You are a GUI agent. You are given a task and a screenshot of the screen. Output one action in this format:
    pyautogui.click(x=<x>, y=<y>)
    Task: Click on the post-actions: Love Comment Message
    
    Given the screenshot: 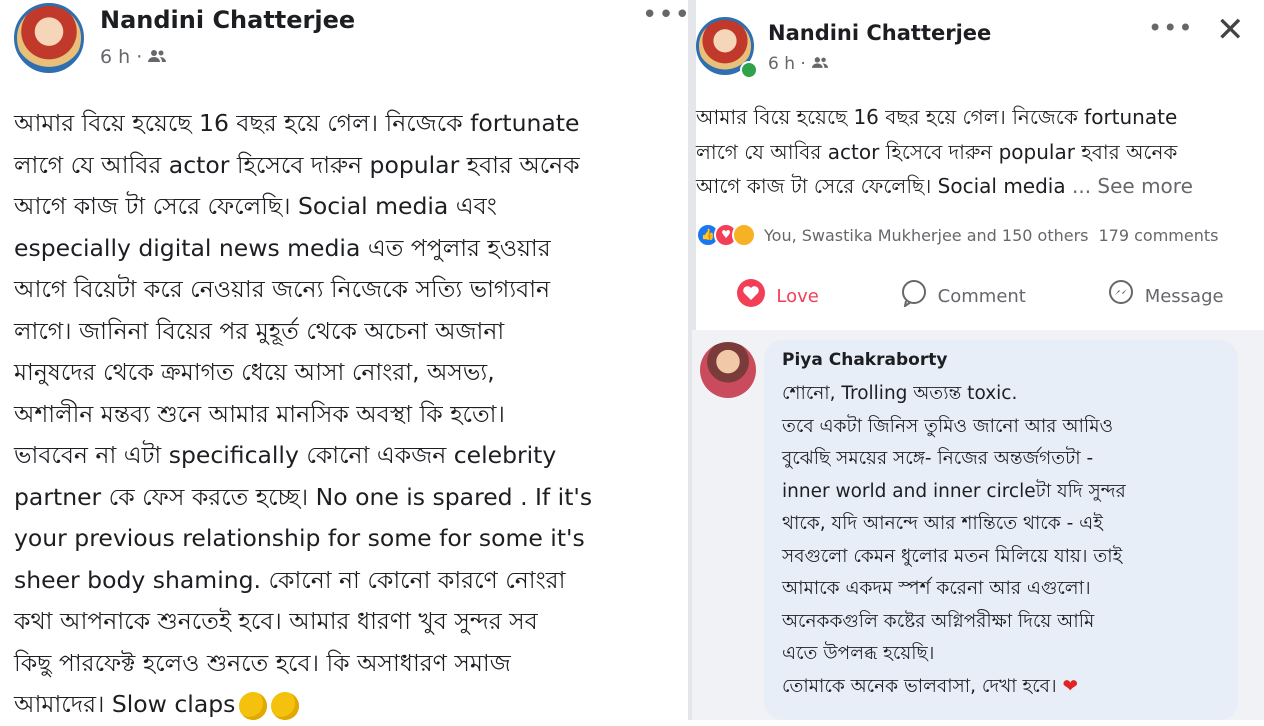 What is the action you would take?
    pyautogui.click(x=980, y=296)
    